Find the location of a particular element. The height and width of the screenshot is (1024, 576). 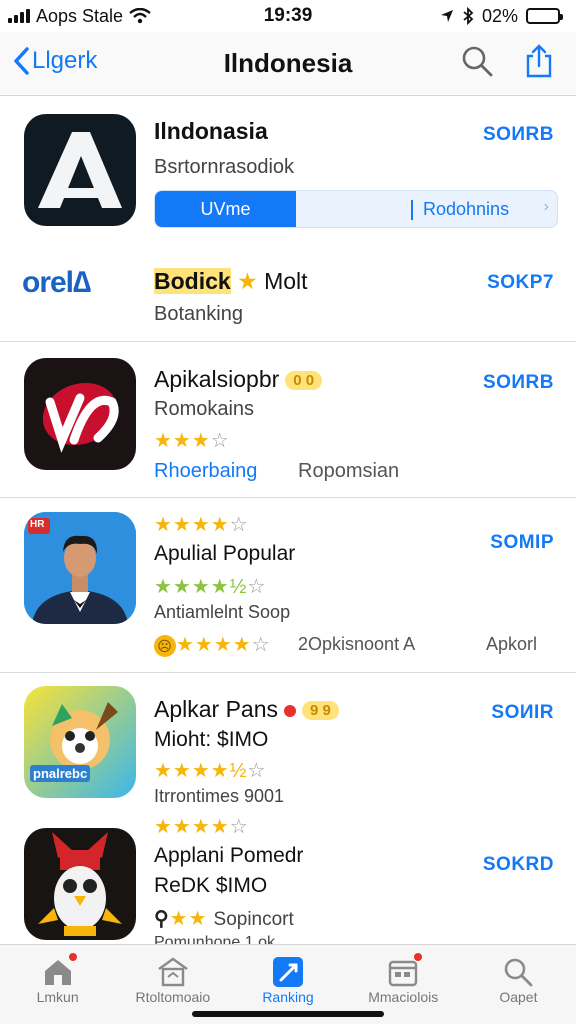

home-icon is located at coordinates (59, 971).